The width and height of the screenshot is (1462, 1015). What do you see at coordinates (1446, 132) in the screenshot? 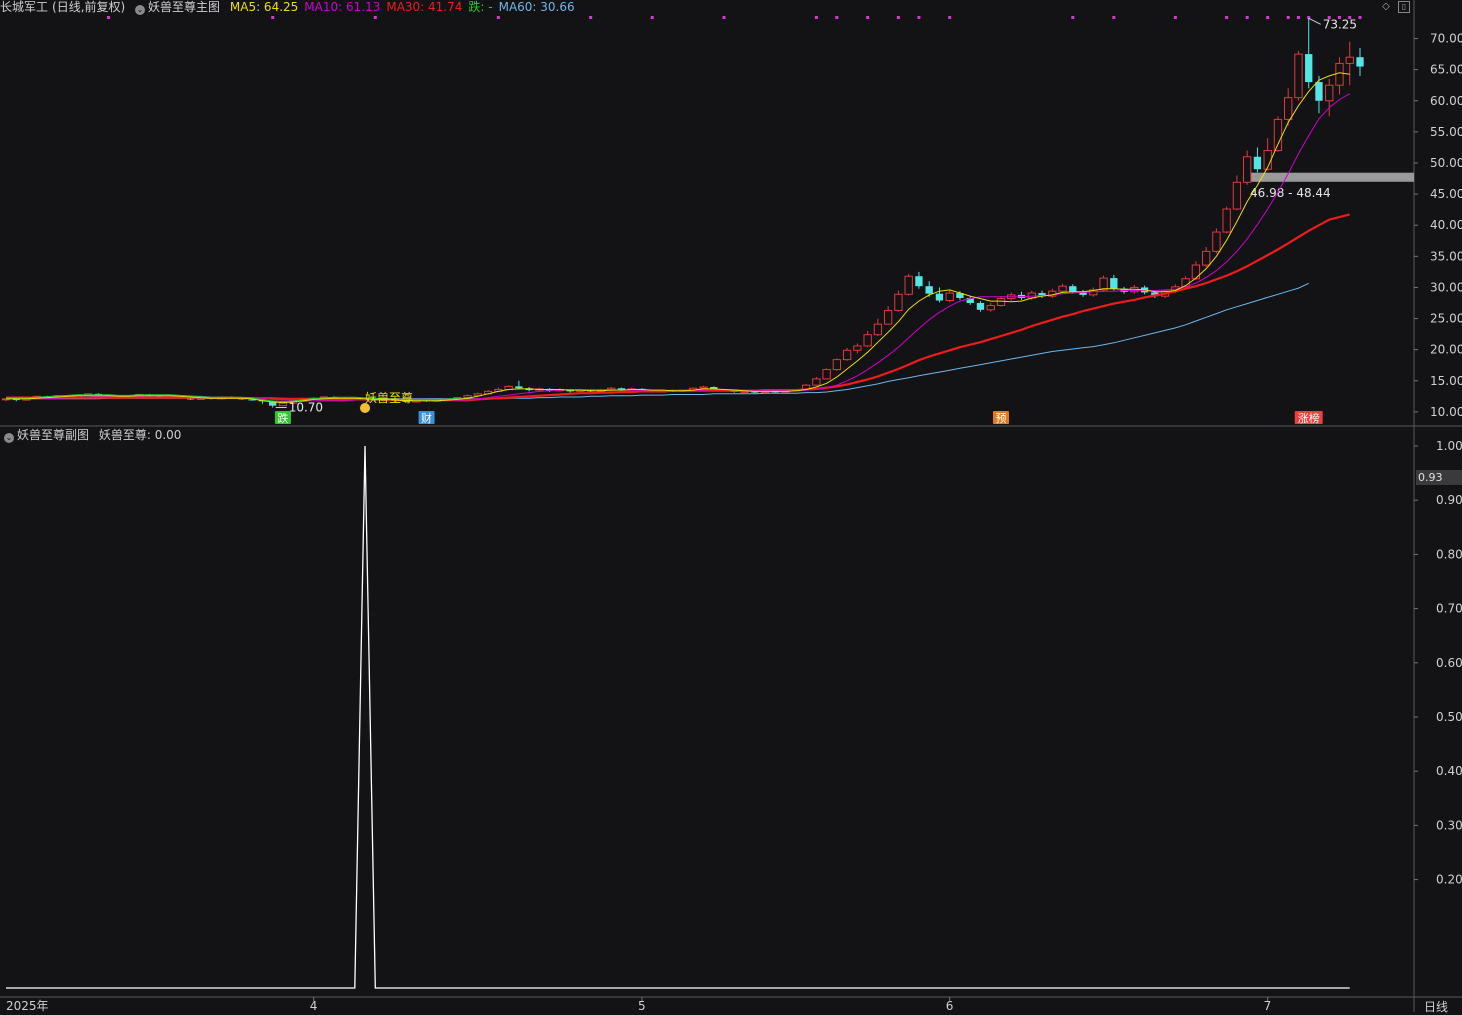
I see `y-tick-label: 55.00` at bounding box center [1446, 132].